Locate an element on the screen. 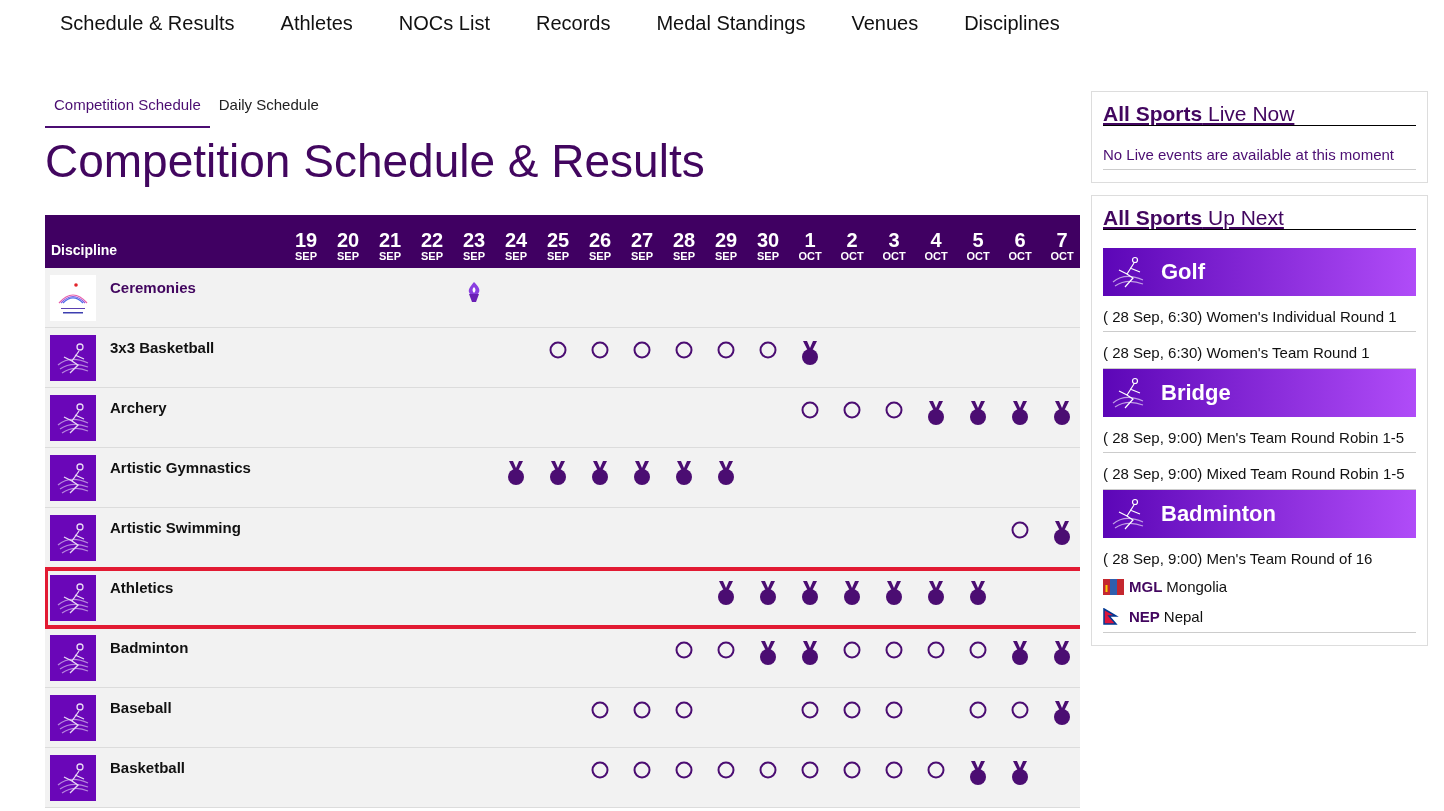  panel-heading: All Sports Up Next is located at coordinates (1259, 217).